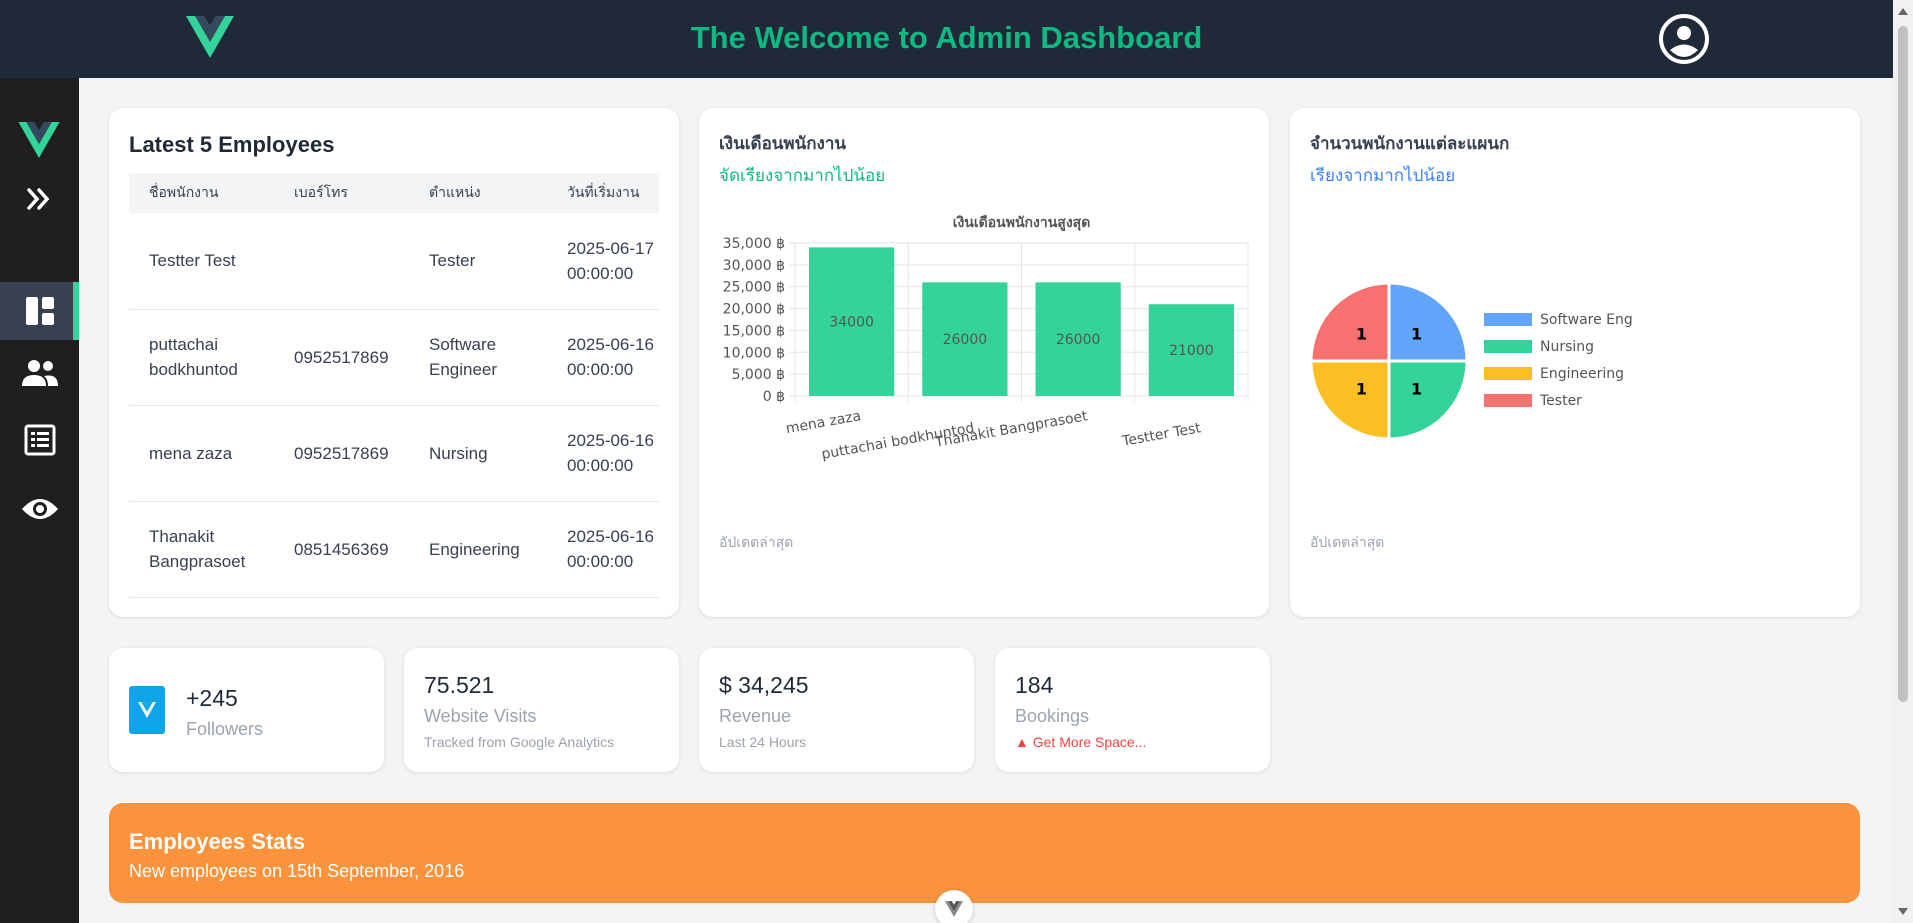 This screenshot has width=1913, height=923. I want to click on revenue-stat-card: $ 34,245 Revenue Last 24 Hours, so click(836, 710).